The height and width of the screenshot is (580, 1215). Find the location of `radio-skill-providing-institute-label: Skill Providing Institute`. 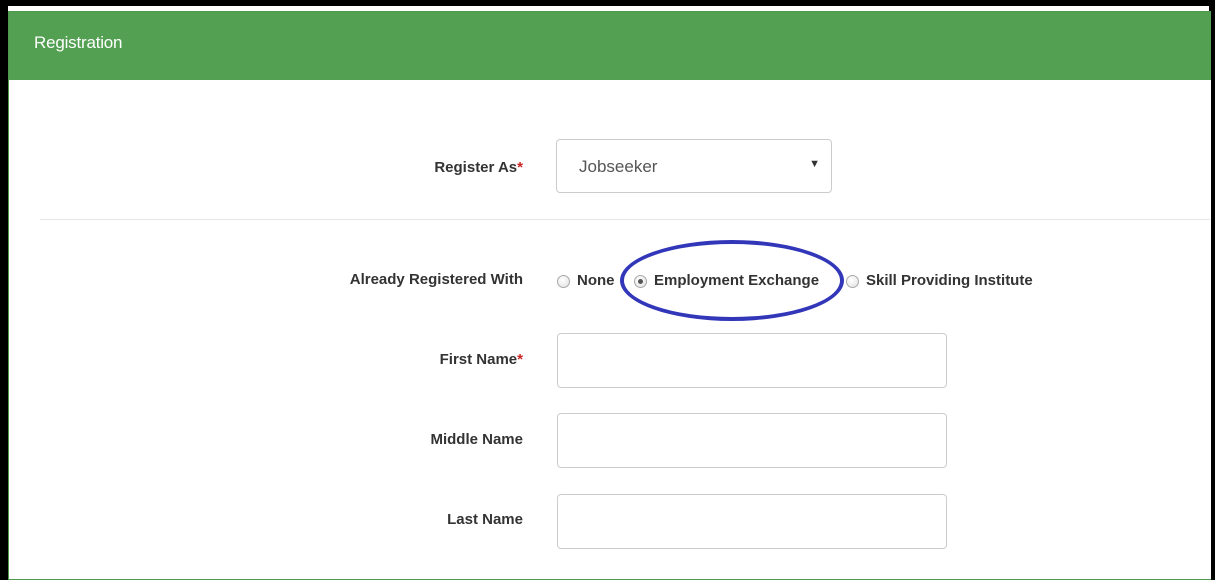

radio-skill-providing-institute-label: Skill Providing Institute is located at coordinates (949, 280).